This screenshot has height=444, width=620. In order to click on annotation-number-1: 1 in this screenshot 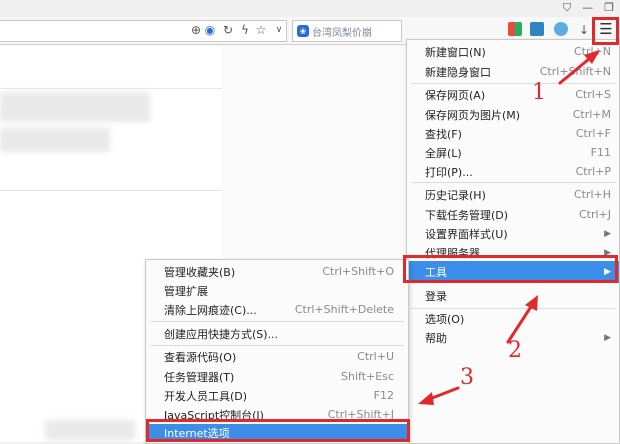, I will do `click(539, 92)`.